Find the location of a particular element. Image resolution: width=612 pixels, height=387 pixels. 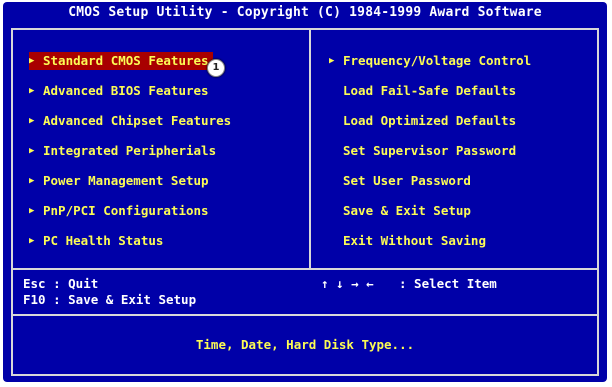

menu-item-label: Exit Without Saving is located at coordinates (414, 240).